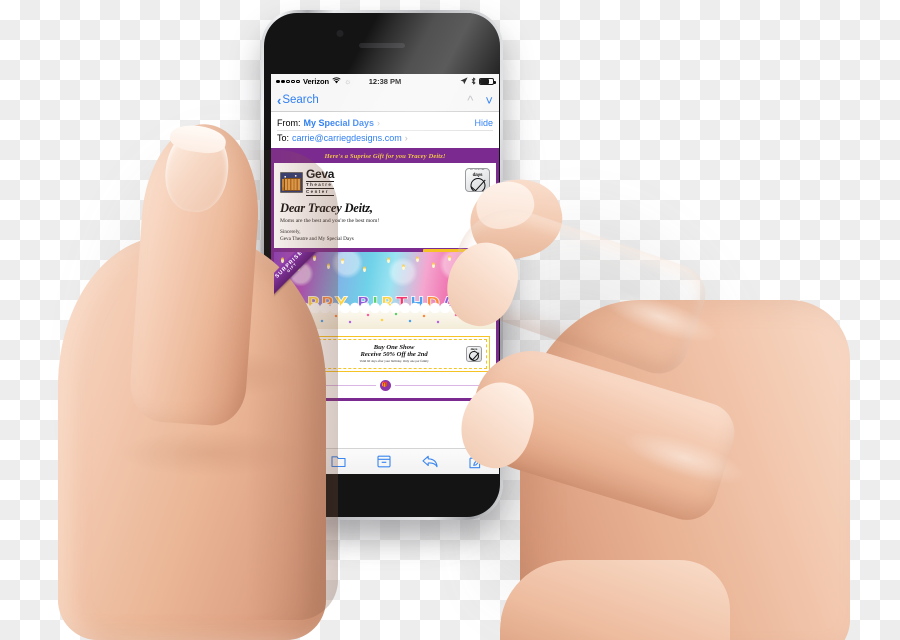  What do you see at coordinates (340, 33) in the screenshot?
I see `front-camera-icon` at bounding box center [340, 33].